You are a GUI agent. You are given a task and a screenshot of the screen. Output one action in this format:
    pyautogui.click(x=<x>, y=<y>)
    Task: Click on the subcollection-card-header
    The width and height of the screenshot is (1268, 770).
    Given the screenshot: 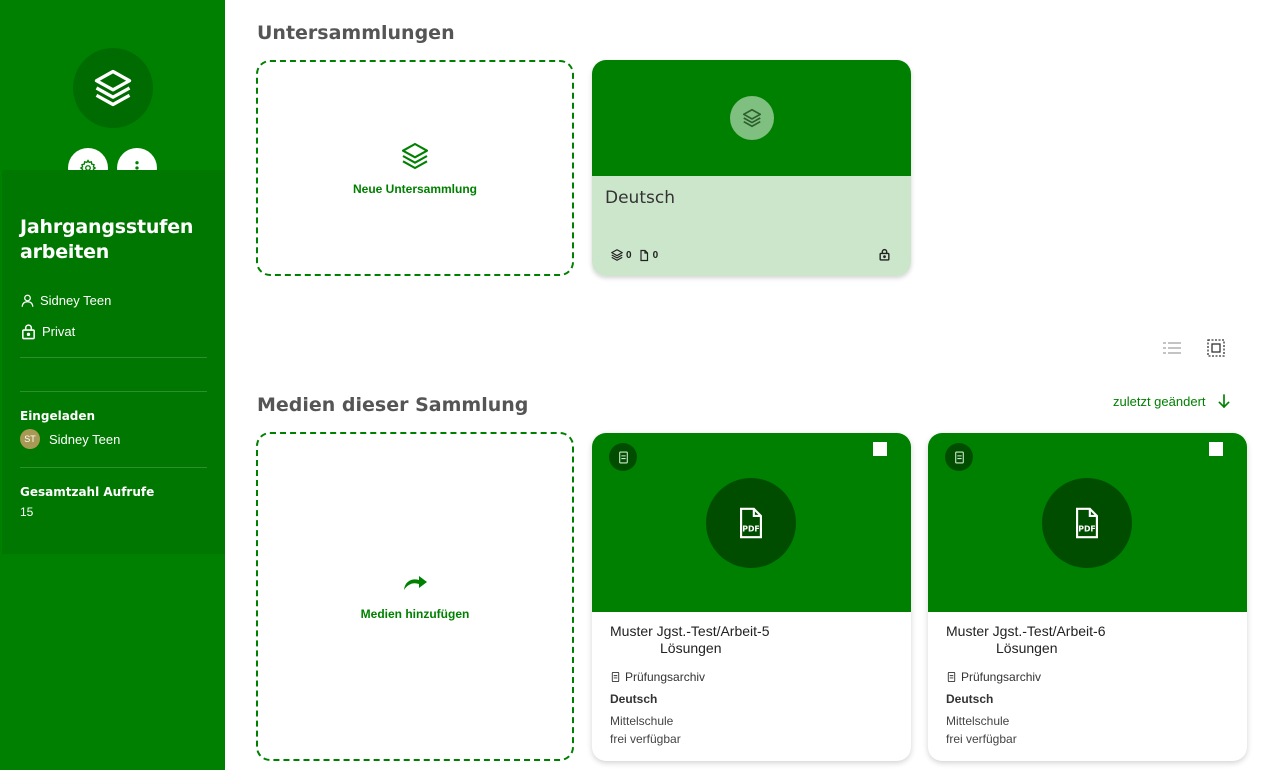 What is the action you would take?
    pyautogui.click(x=751, y=118)
    